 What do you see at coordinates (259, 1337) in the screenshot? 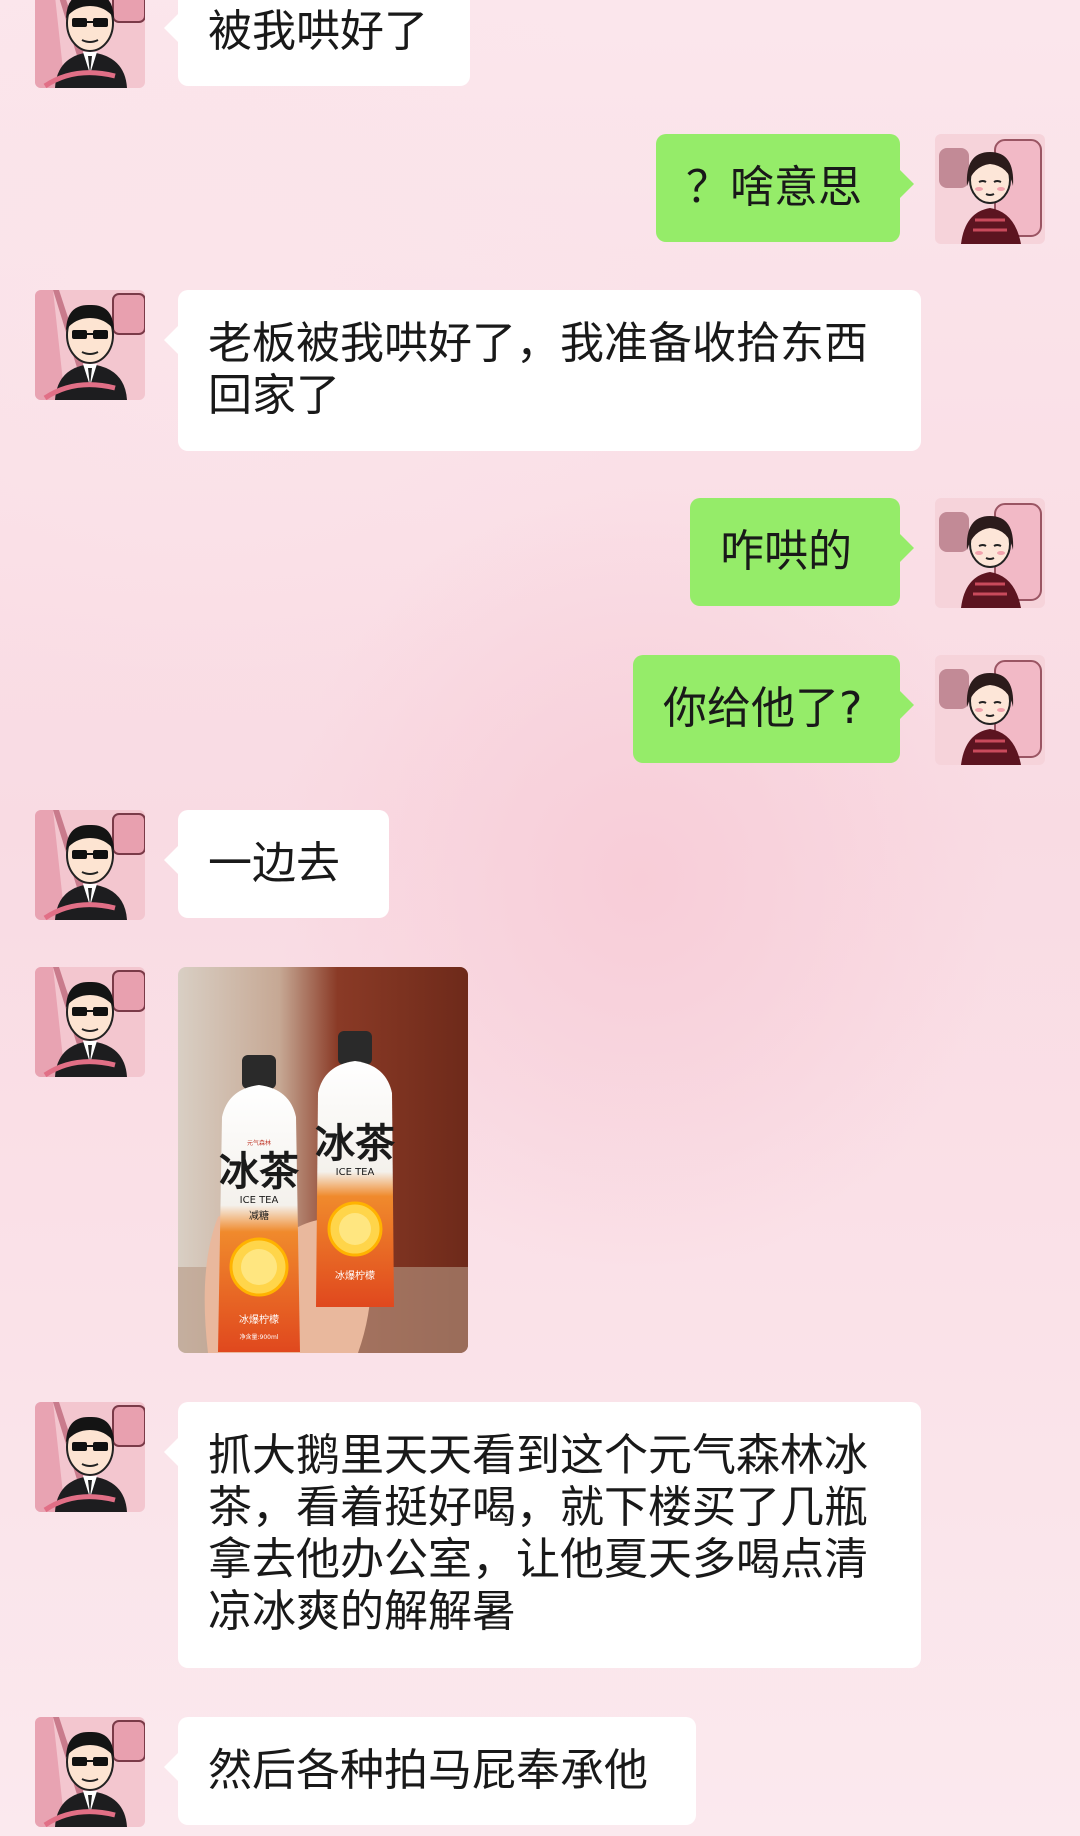
I see `photo-text-volume: 净含量:900ml` at bounding box center [259, 1337].